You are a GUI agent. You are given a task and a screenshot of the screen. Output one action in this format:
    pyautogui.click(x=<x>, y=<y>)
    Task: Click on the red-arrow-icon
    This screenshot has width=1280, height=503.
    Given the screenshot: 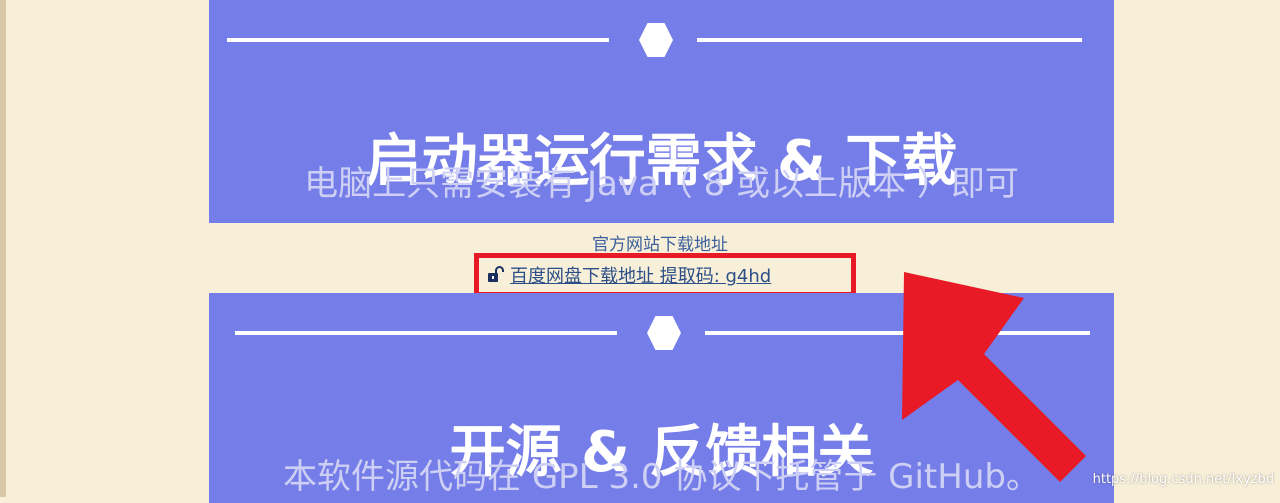 What is the action you would take?
    pyautogui.click(x=994, y=377)
    